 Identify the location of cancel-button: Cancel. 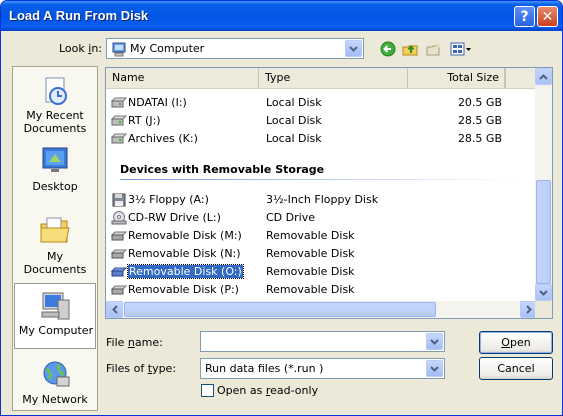
(516, 368).